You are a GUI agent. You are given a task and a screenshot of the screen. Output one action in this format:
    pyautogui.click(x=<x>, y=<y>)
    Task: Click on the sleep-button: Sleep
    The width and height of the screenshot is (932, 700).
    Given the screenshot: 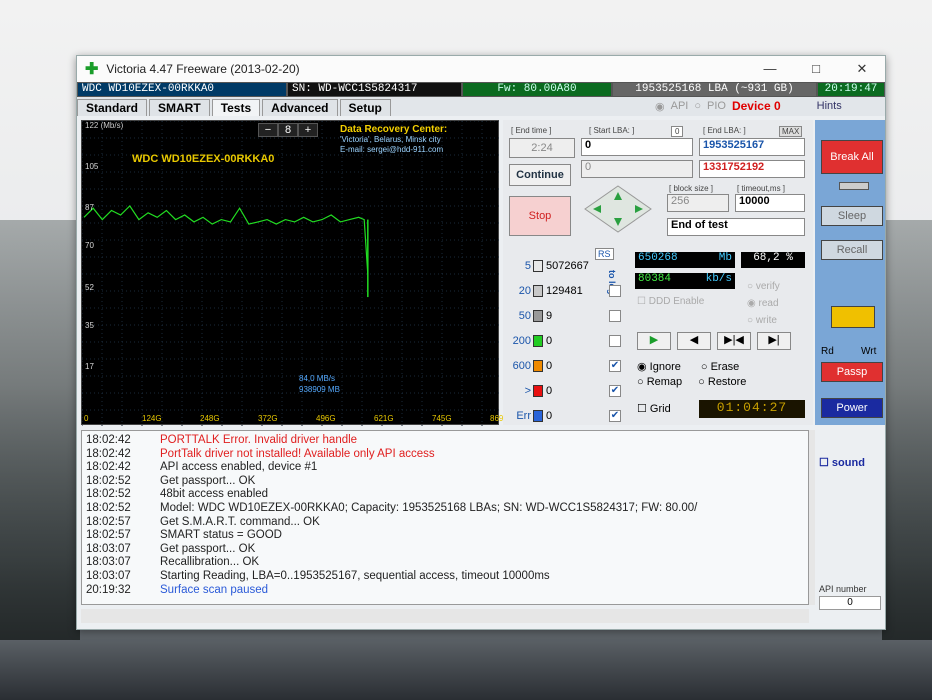 What is the action you would take?
    pyautogui.click(x=852, y=216)
    